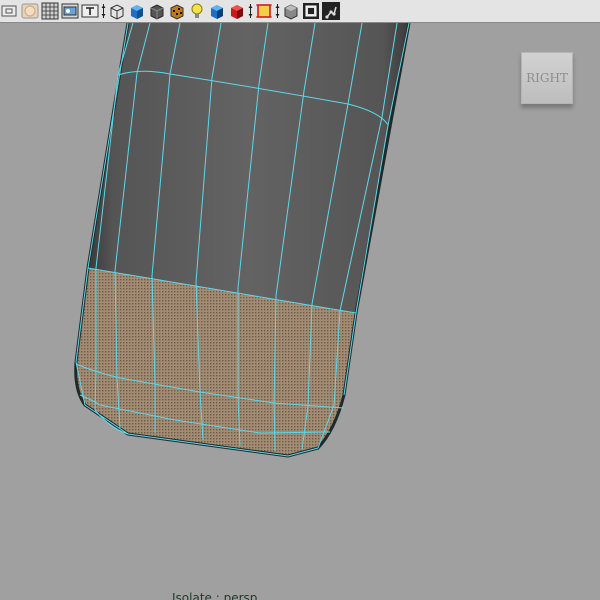 The width and height of the screenshot is (600, 600). Describe the element at coordinates (311, 11) in the screenshot. I see `frame-all-icon` at that location.